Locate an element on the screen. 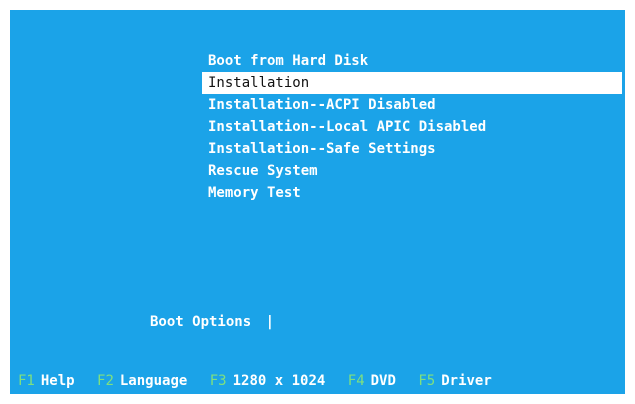  fkey-source-key: F4 is located at coordinates (356, 381).